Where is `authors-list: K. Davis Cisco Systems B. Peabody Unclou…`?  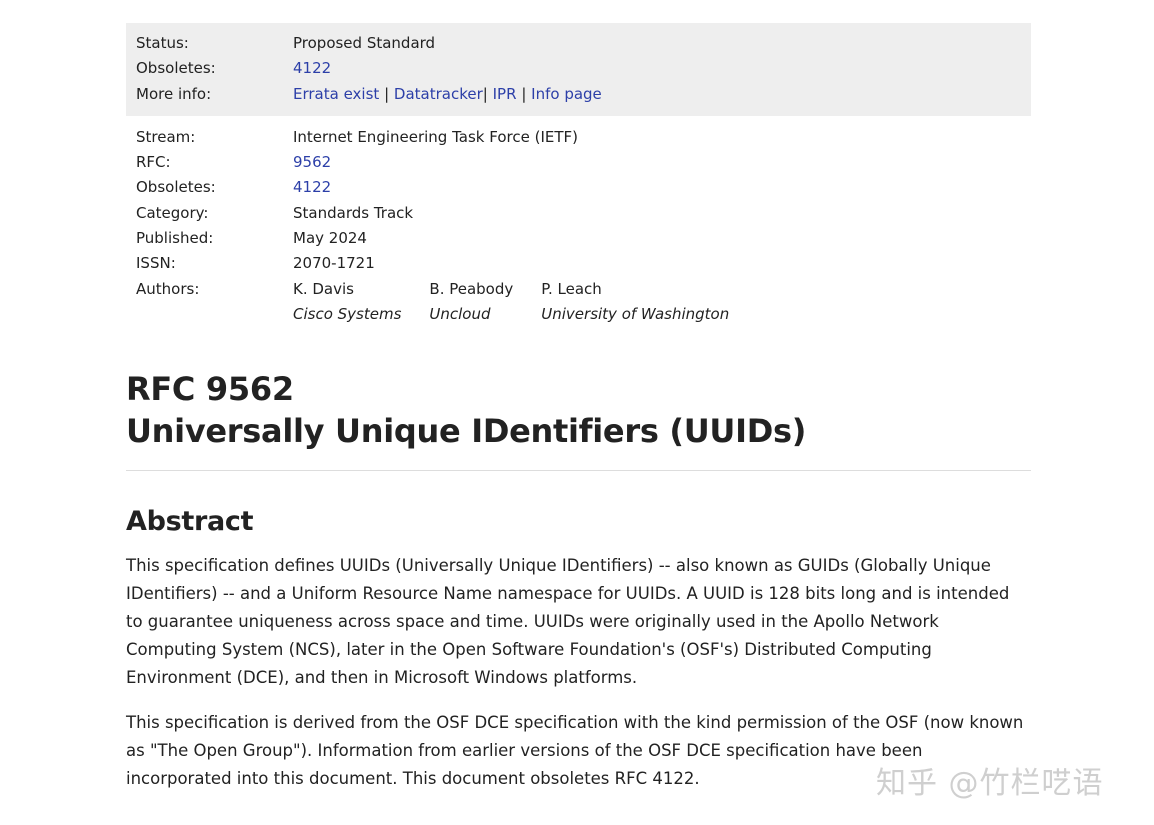 authors-list: K. Davis Cisco Systems B. Peabody Unclou… is located at coordinates (657, 302).